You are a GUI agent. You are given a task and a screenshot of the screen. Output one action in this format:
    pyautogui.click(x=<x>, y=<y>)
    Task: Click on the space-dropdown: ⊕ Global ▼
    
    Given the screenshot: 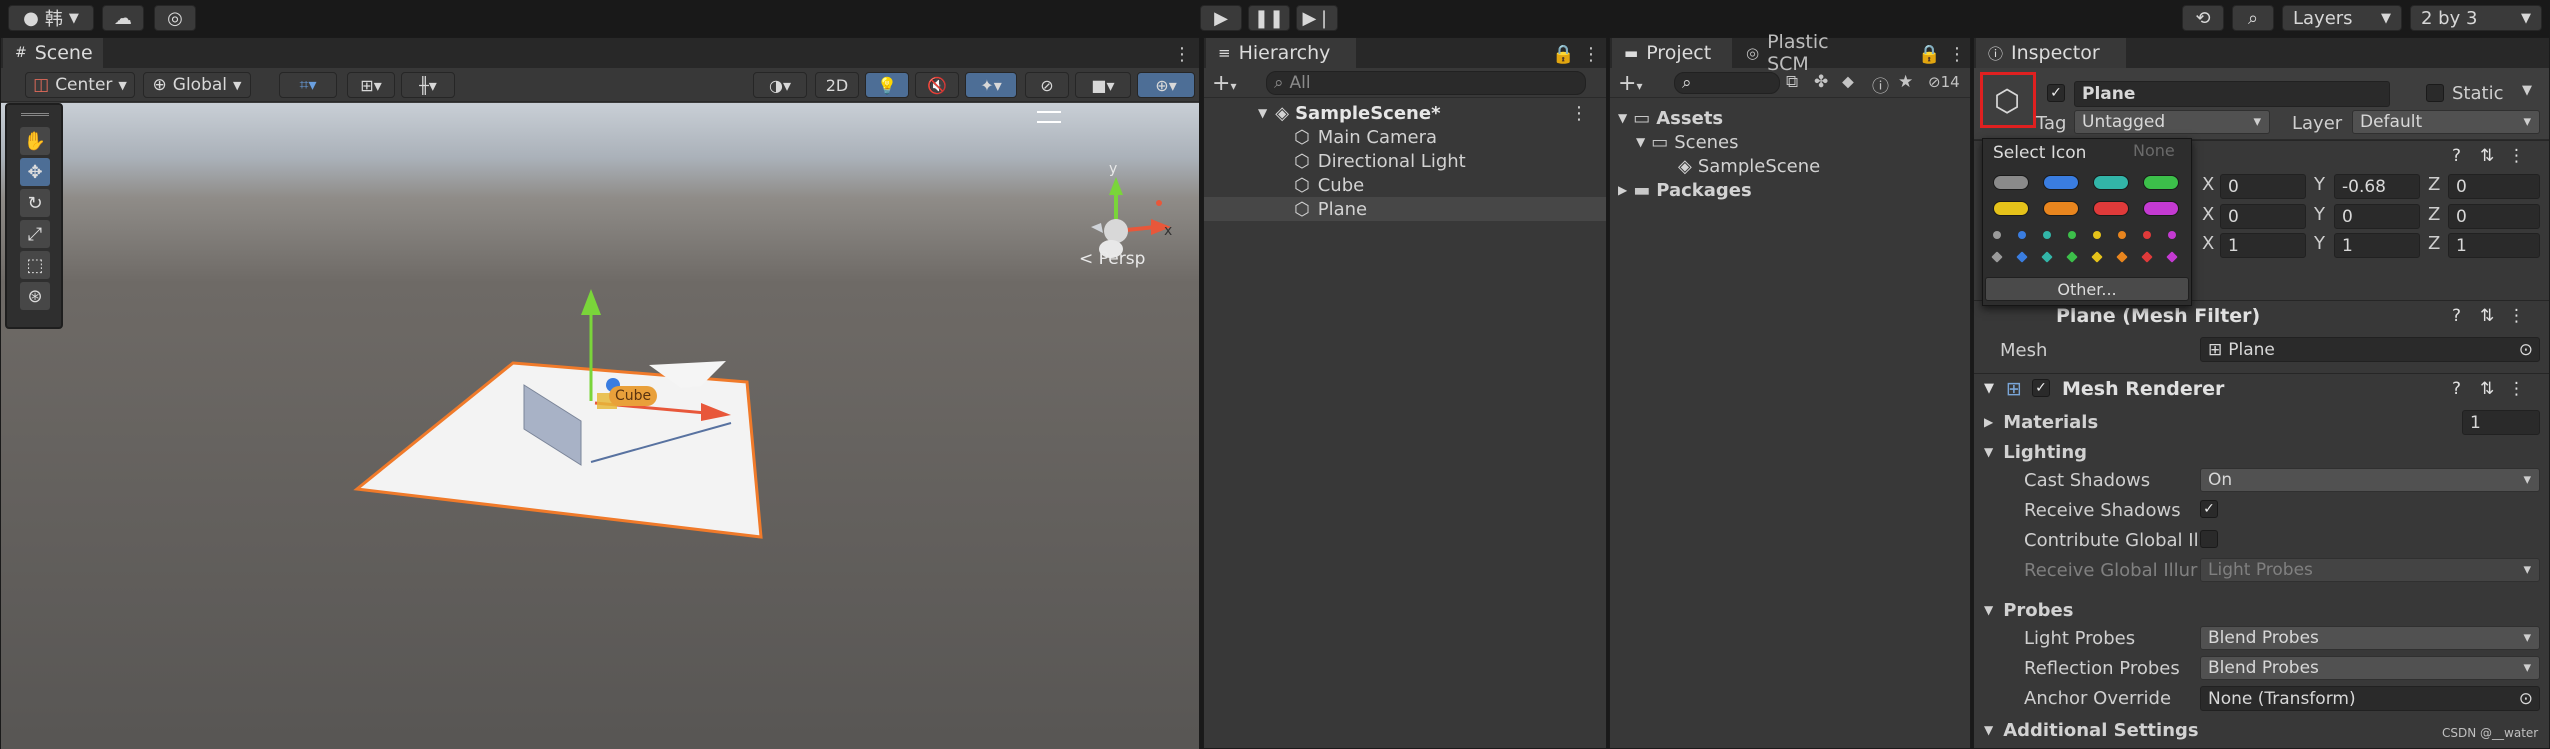 What is the action you would take?
    pyautogui.click(x=197, y=85)
    